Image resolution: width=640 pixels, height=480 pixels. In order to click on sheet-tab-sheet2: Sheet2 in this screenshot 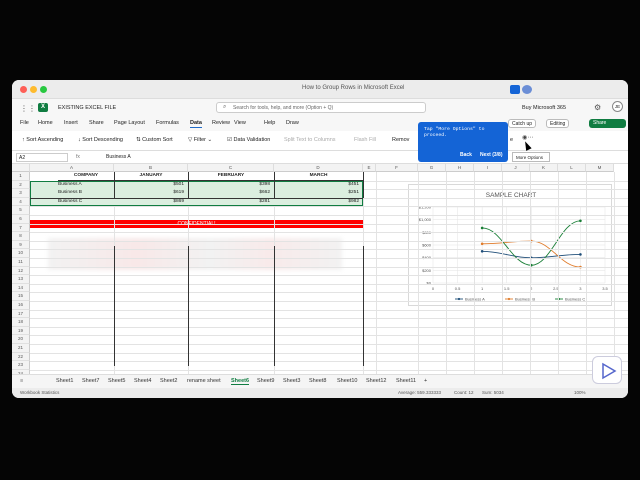, I will do `click(168, 381)`.